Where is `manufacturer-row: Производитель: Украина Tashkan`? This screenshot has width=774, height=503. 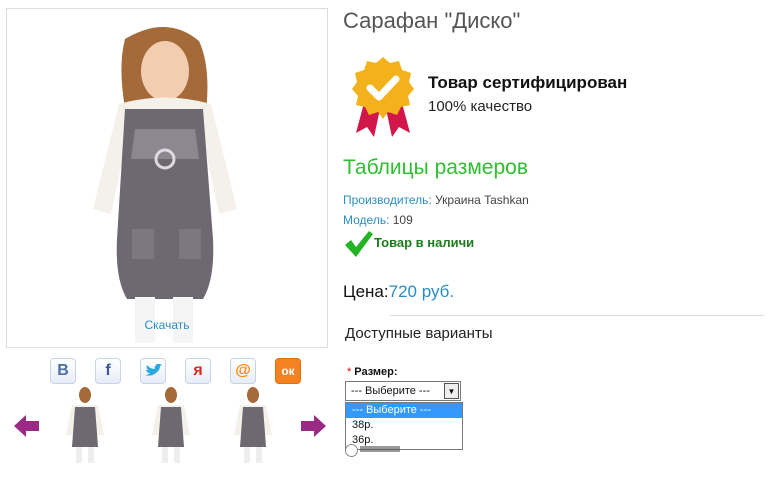
manufacturer-row: Производитель: Украина Tashkan is located at coordinates (436, 200).